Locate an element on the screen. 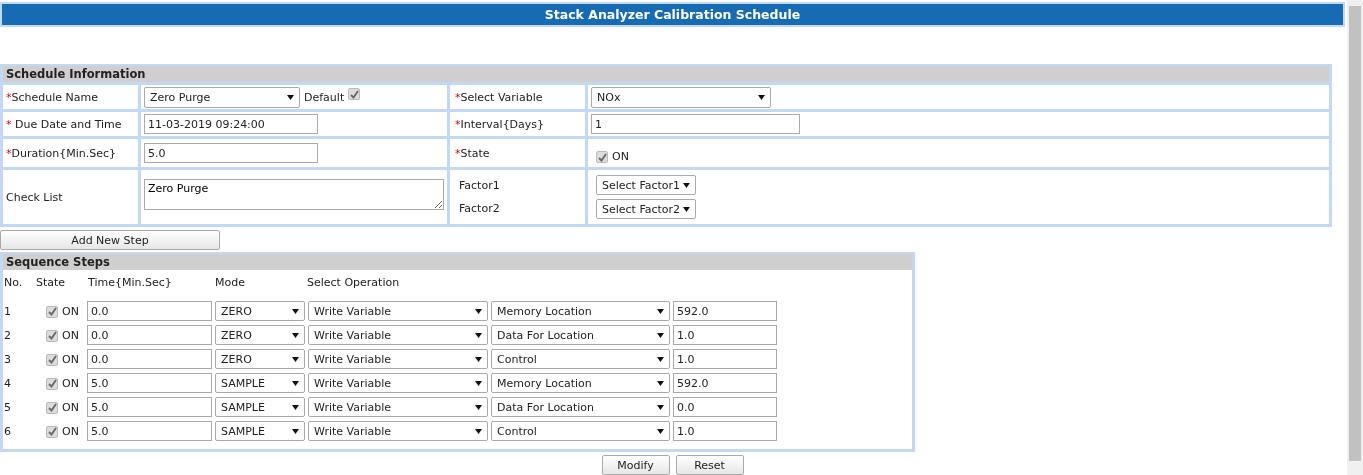 This screenshot has width=1363, height=475. action-button: Reset is located at coordinates (709, 465).